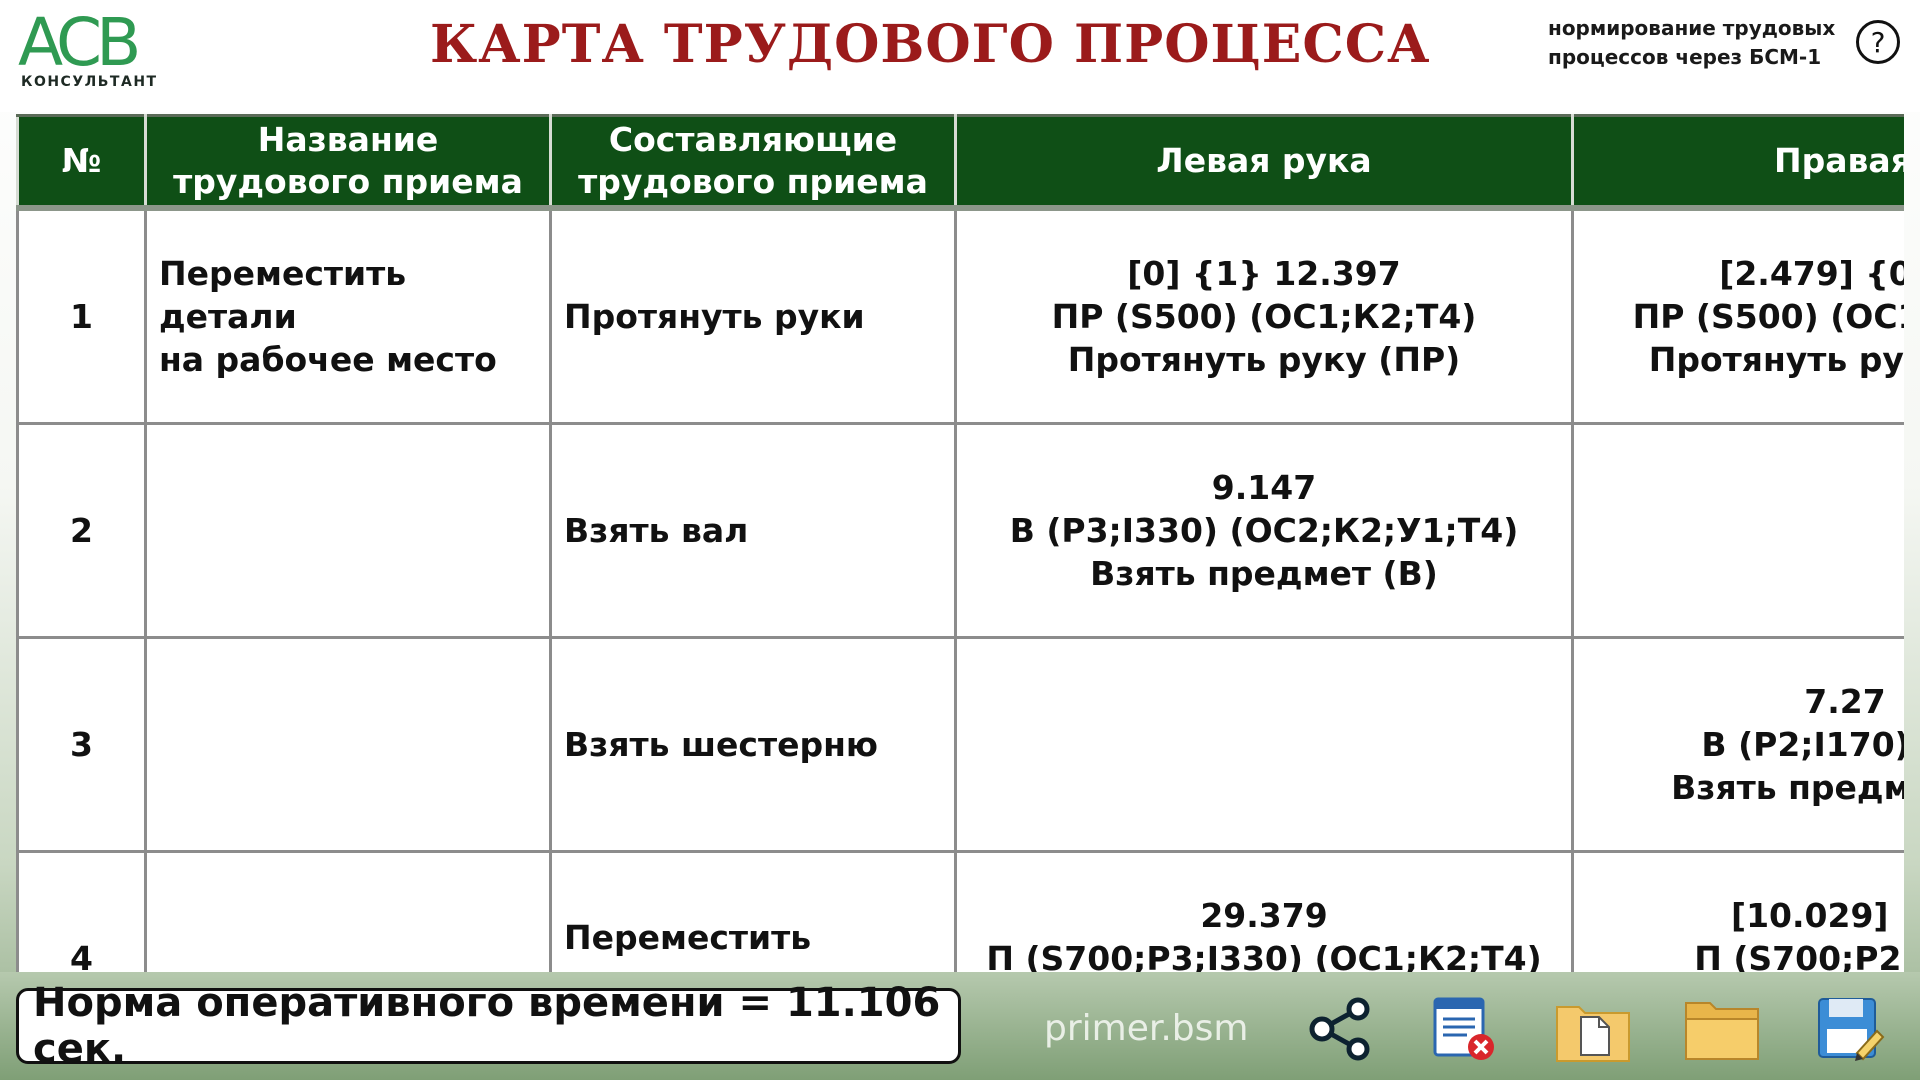 The height and width of the screenshot is (1080, 1920). What do you see at coordinates (488, 1026) in the screenshot?
I see `operational-time-norm: Норма оперативного времени = 11.106 сек.` at bounding box center [488, 1026].